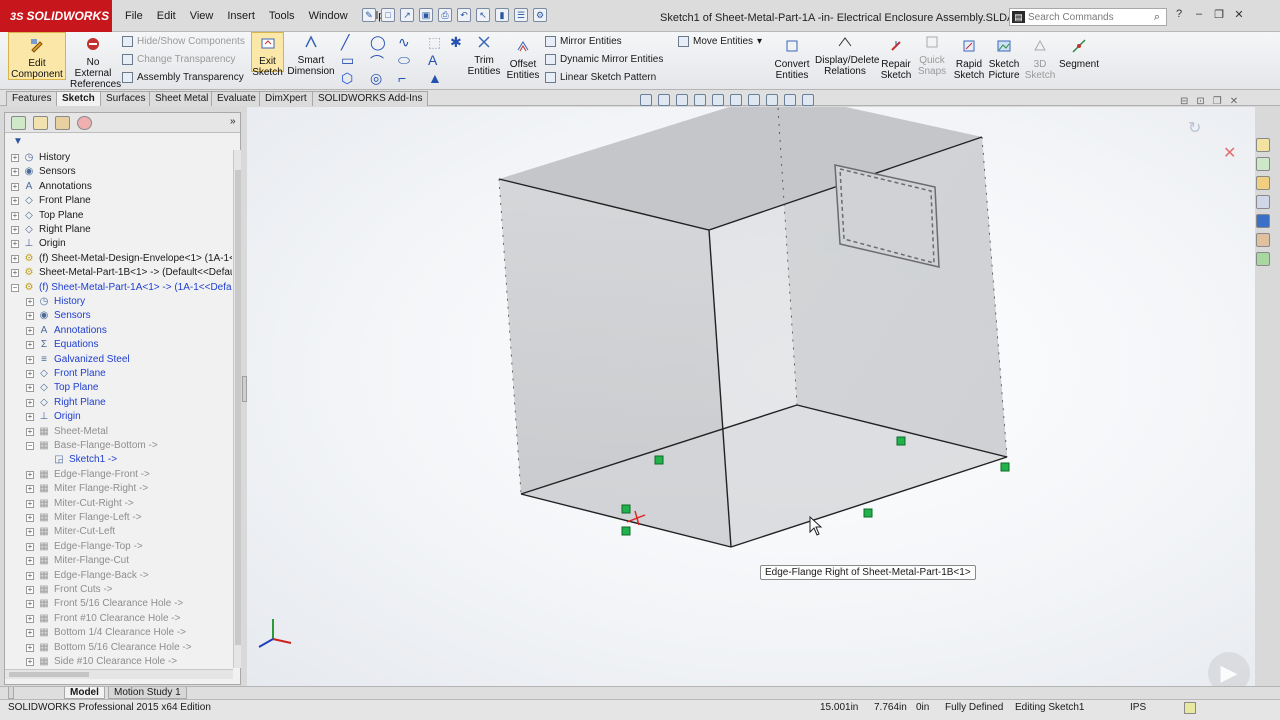 The image size is (1280, 720). I want to click on tree-item: + ◇ Front Plane, so click(118, 201).